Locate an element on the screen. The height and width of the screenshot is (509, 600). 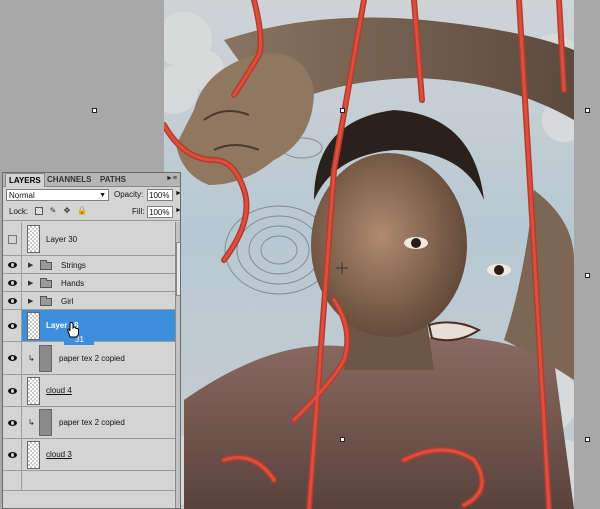
opacity-label: Opacity: is located at coordinates (129, 194).